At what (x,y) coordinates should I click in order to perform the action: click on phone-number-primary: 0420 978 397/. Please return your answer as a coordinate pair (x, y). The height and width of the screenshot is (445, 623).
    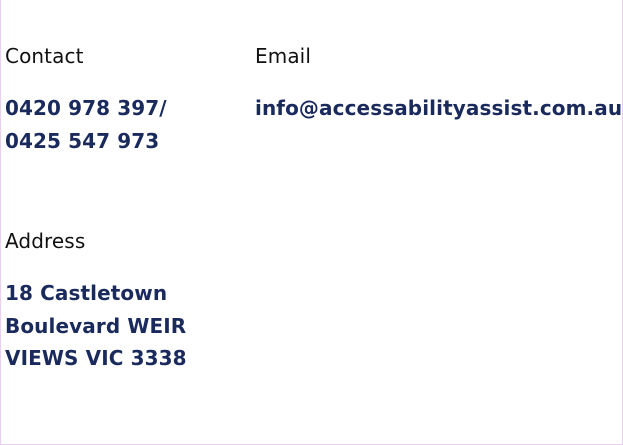
    Looking at the image, I should click on (86, 108).